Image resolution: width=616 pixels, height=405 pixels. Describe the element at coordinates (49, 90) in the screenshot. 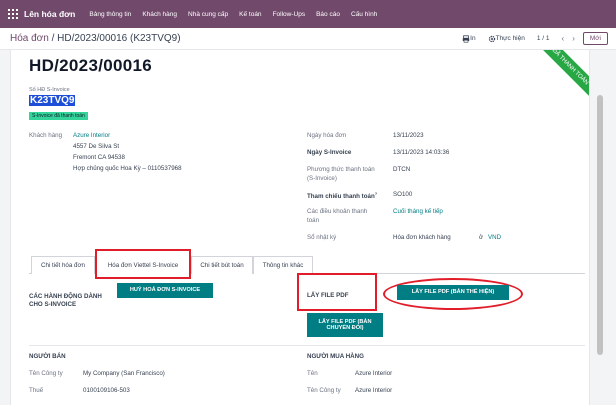

I see `sinvoice-number-label: Số HĐ S-Invoice` at that location.